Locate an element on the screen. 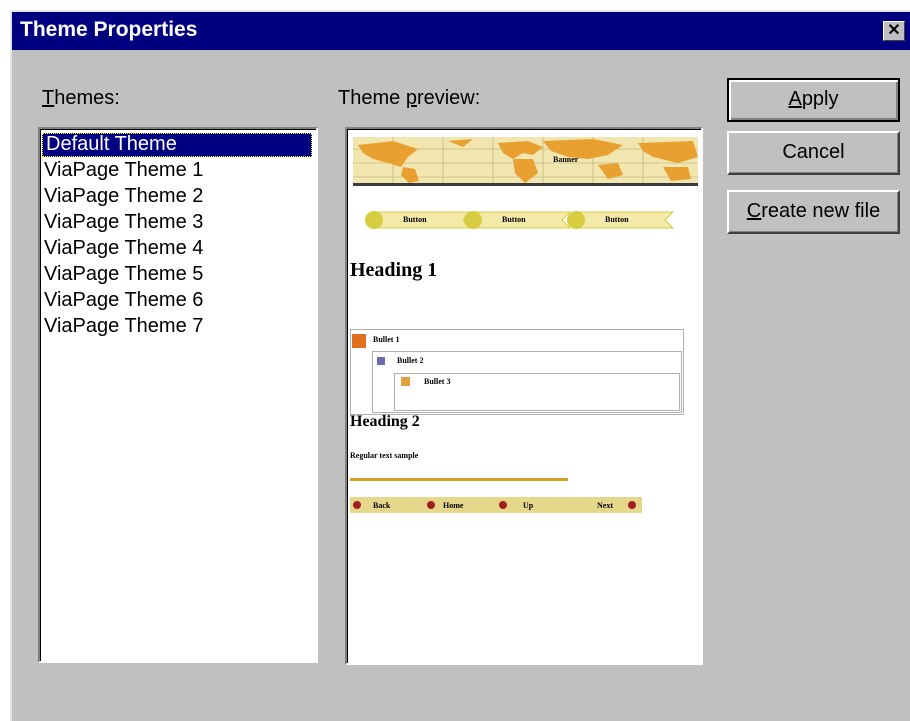  title-bar: Theme Properties ✕ is located at coordinates (461, 31).